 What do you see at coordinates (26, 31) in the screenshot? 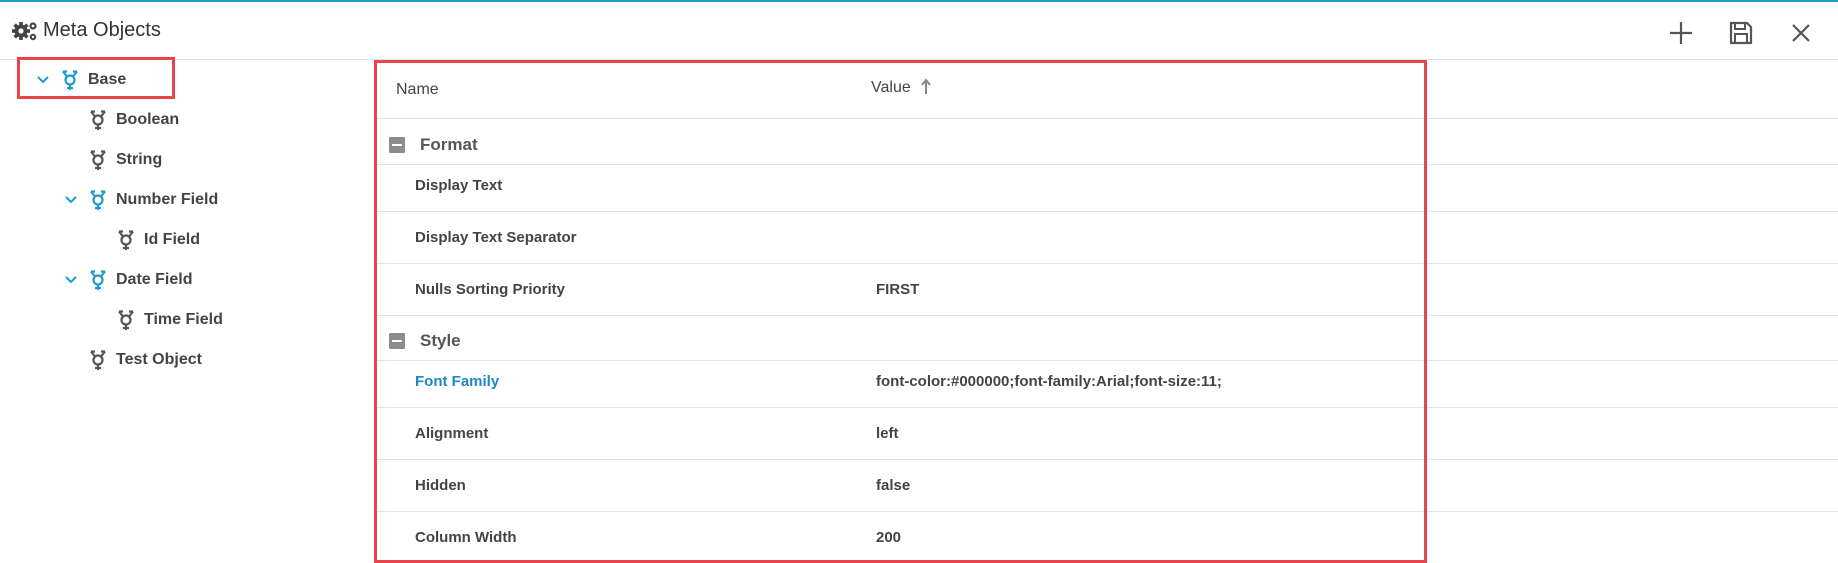
I see `gears-icon` at bounding box center [26, 31].